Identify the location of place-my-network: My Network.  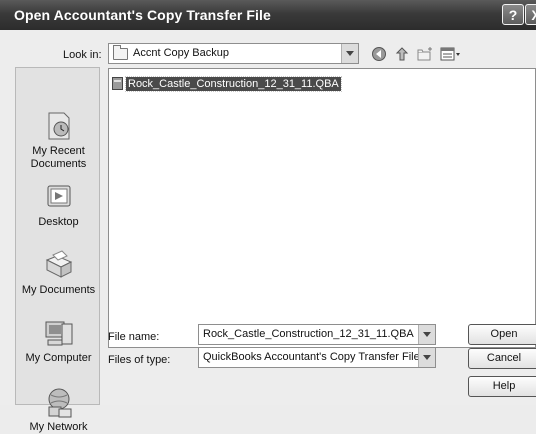
(58, 409).